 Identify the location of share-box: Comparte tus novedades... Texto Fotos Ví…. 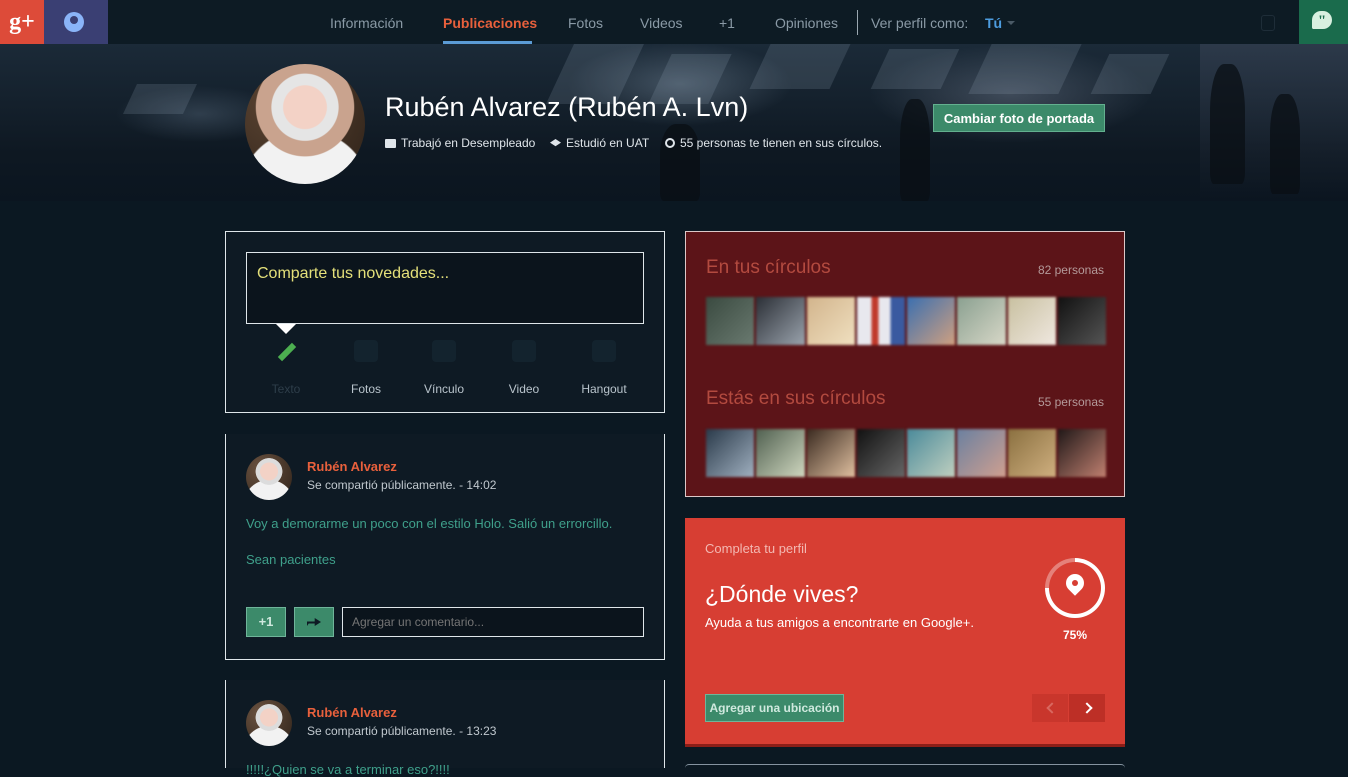
(445, 322).